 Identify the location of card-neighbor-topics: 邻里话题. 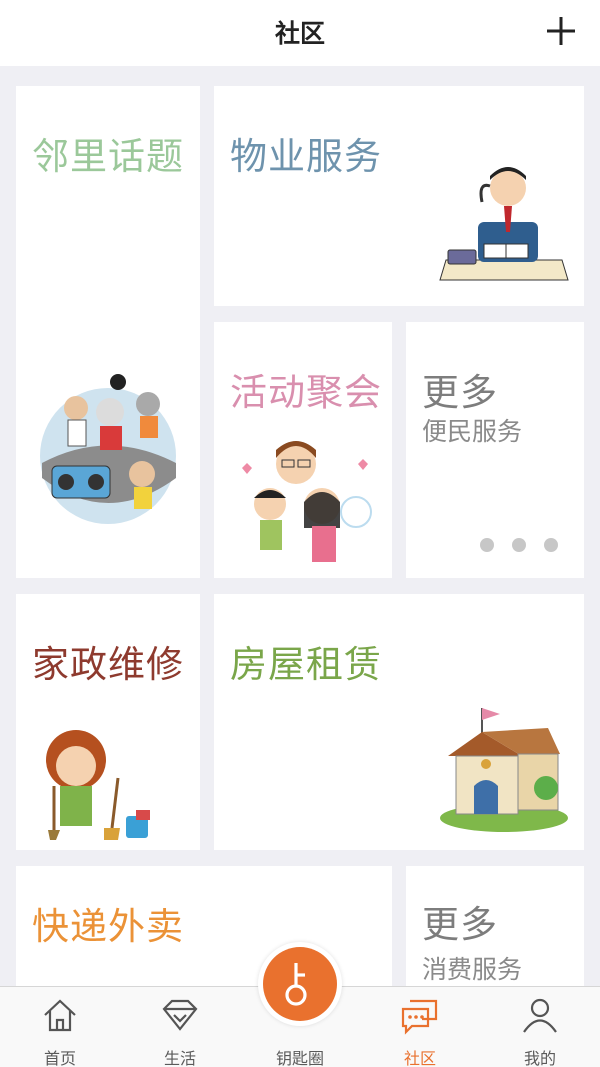
(108, 332).